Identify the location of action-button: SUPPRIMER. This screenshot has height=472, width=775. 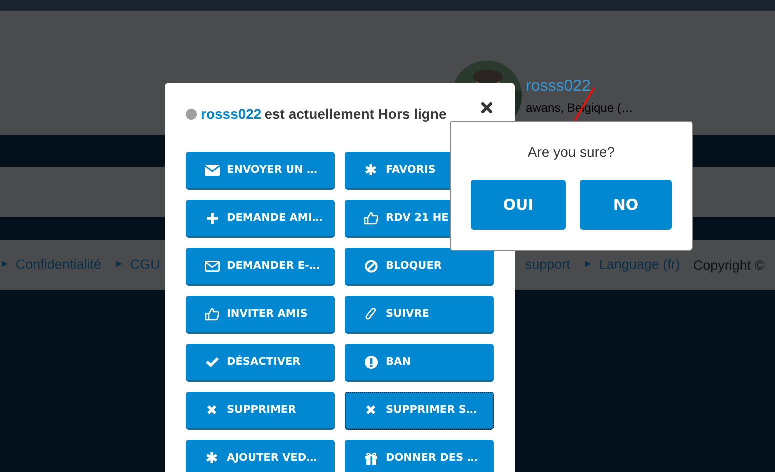
(260, 411).